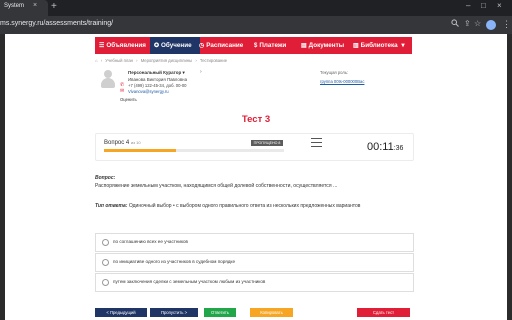 The image size is (512, 320). What do you see at coordinates (140, 150) in the screenshot?
I see `progress-fill` at bounding box center [140, 150].